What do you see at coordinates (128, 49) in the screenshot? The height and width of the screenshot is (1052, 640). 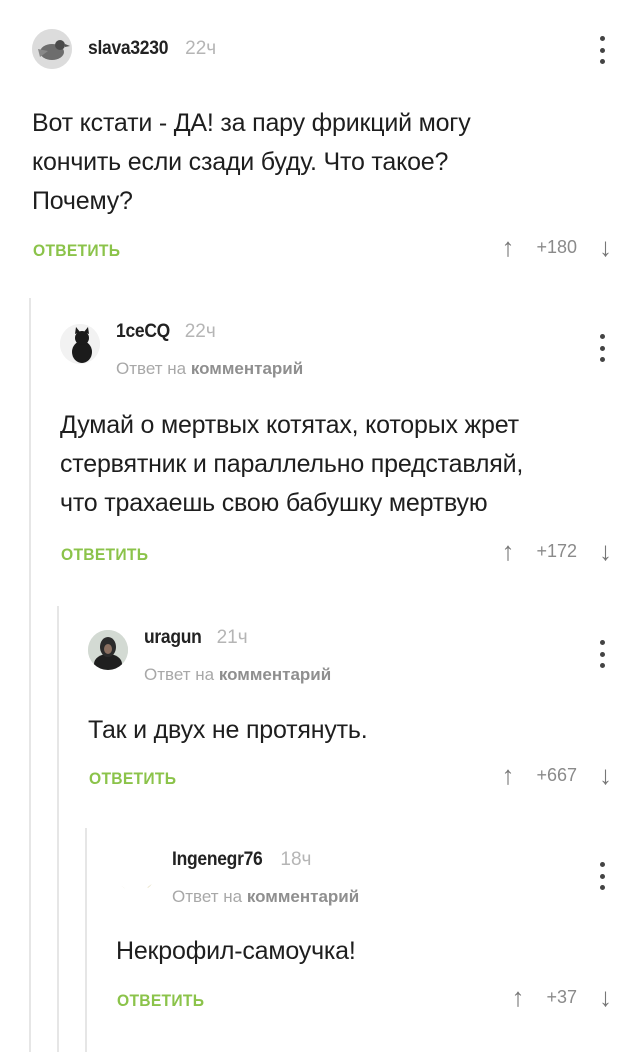 I see `username: slava3230` at bounding box center [128, 49].